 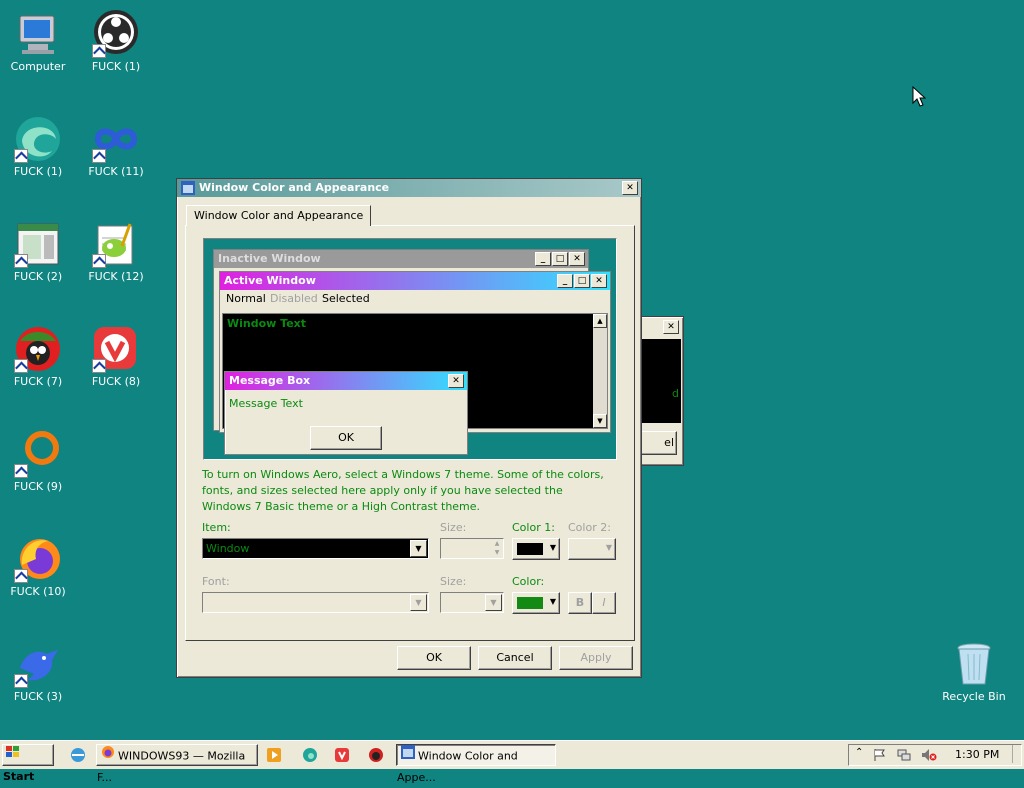 I want to click on preview-msgbox-ok-button: OK, so click(x=346, y=438).